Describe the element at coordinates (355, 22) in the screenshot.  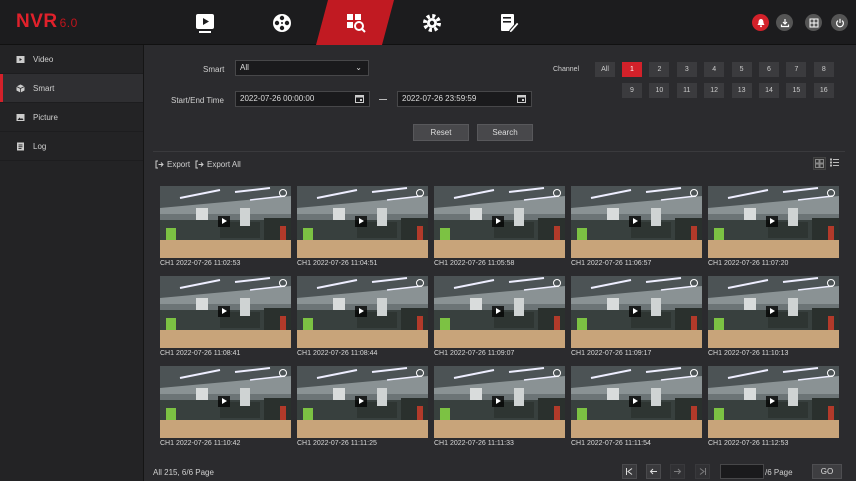
I see `nav-tab-search` at that location.